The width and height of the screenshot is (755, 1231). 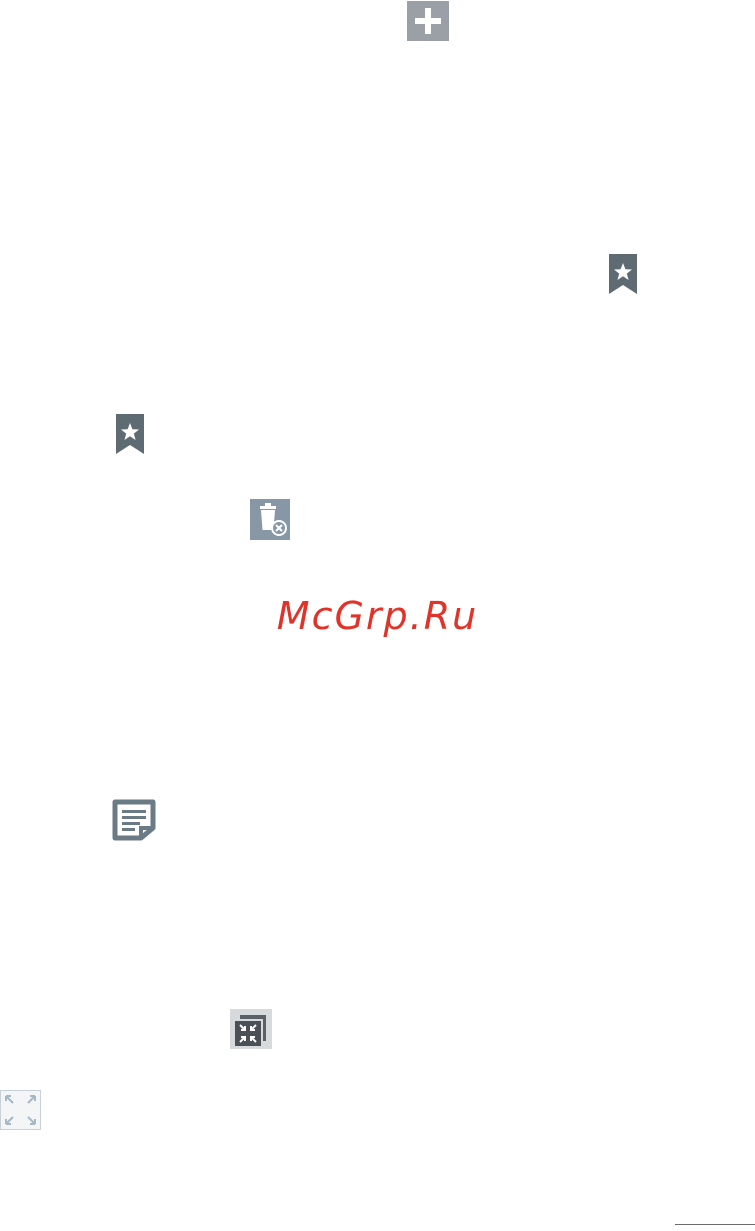 I want to click on watermark-text: McGrp.Ru, so click(x=377, y=616).